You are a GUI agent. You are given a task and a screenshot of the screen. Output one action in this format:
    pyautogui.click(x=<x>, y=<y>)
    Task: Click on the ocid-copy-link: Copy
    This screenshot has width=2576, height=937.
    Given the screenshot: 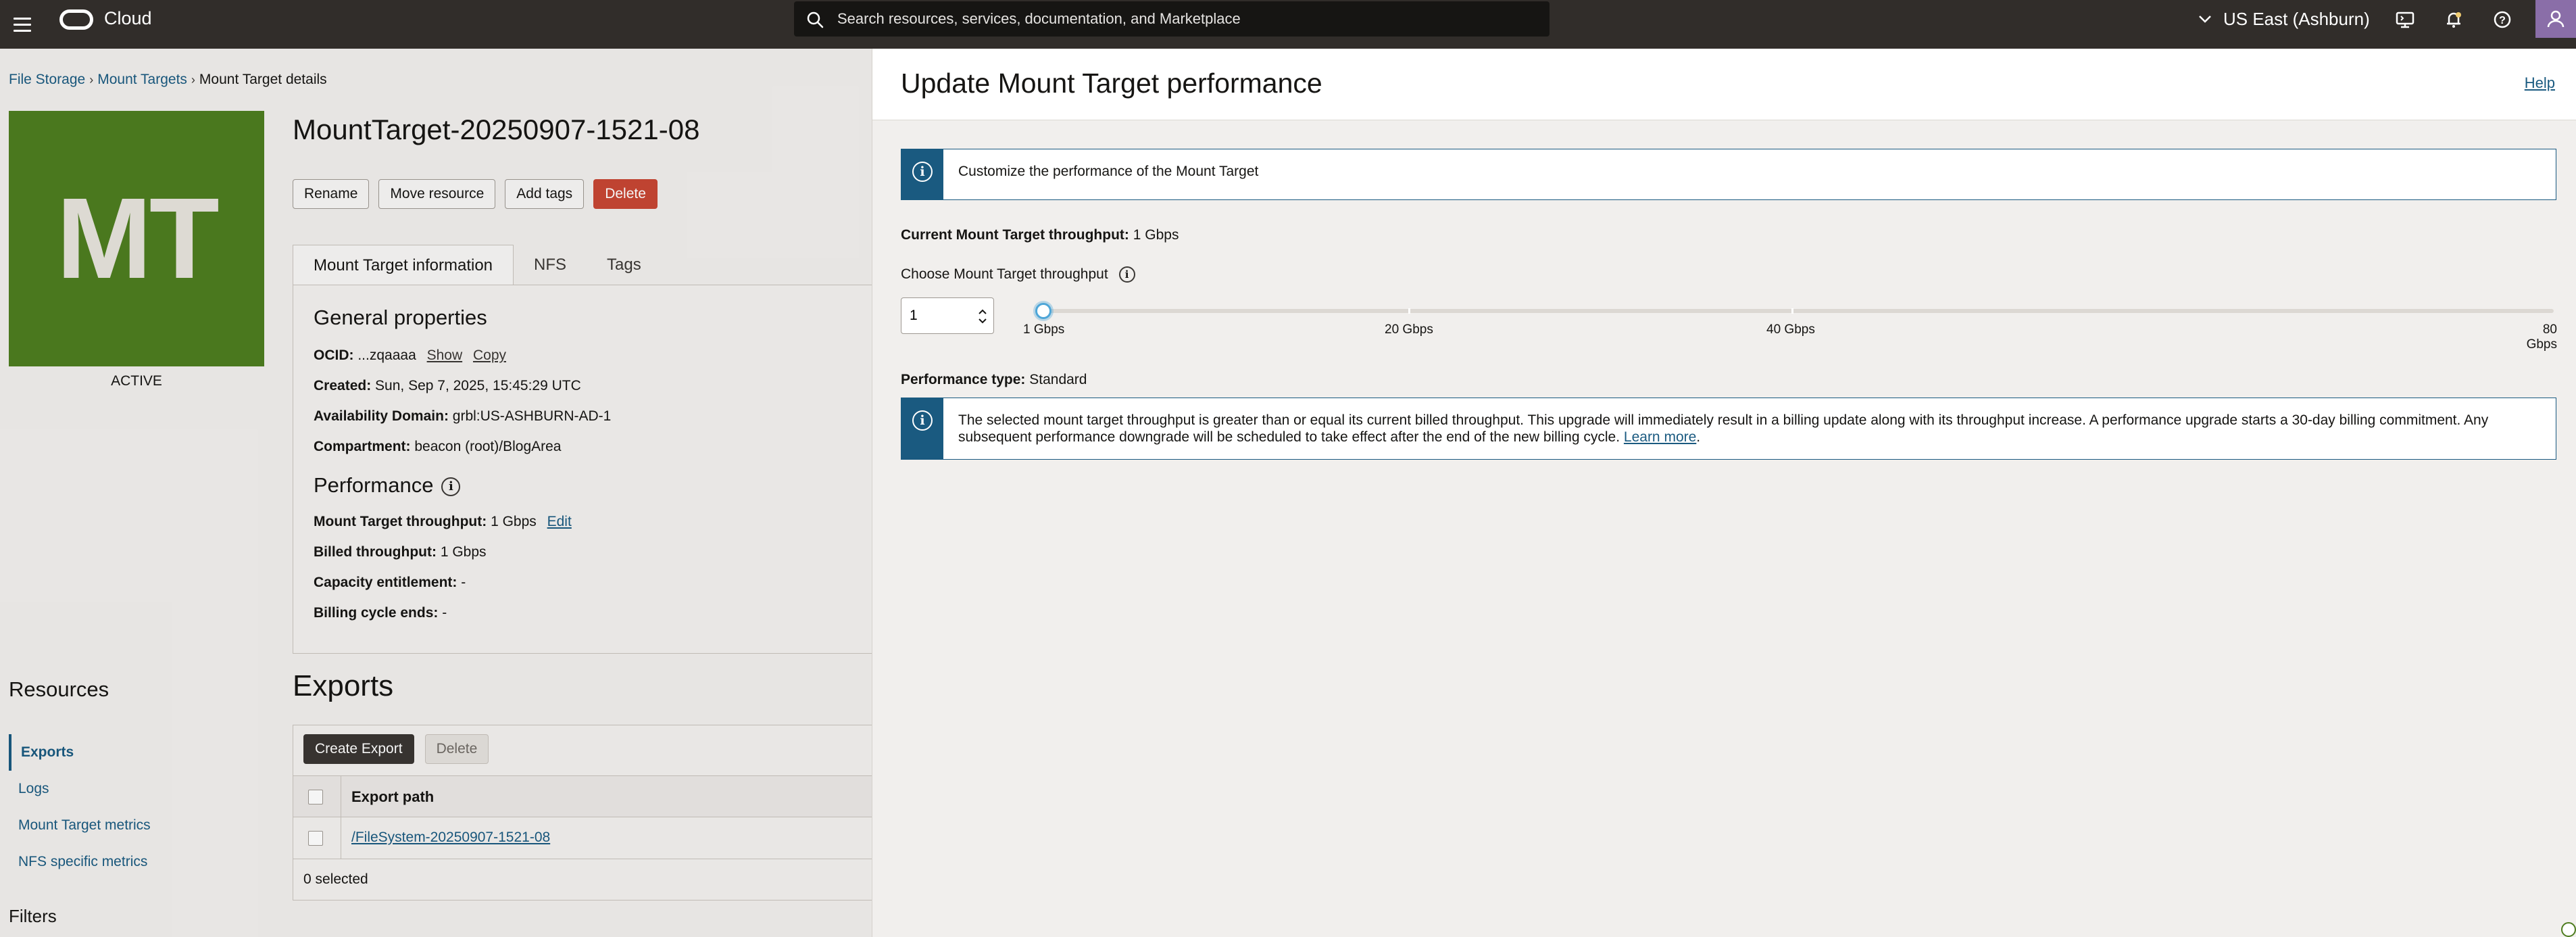 What is the action you would take?
    pyautogui.click(x=490, y=355)
    